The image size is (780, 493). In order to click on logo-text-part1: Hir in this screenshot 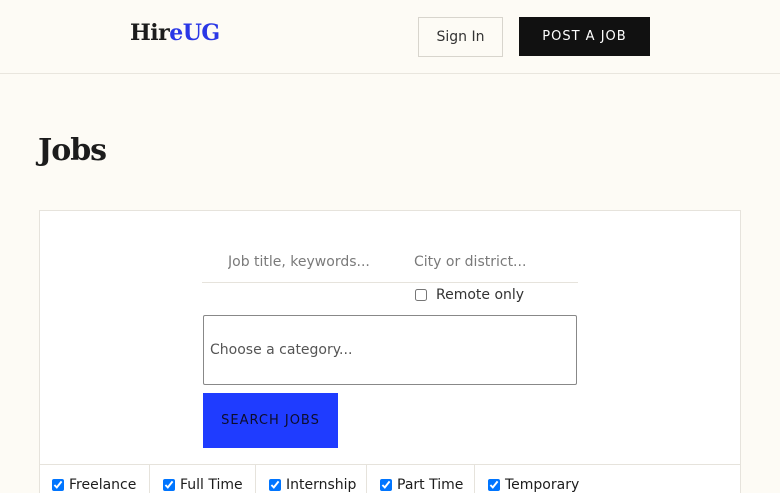, I will do `click(150, 33)`.